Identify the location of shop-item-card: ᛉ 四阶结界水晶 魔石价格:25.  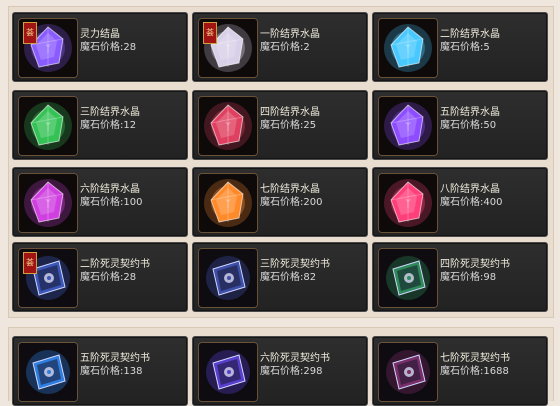
(280, 125).